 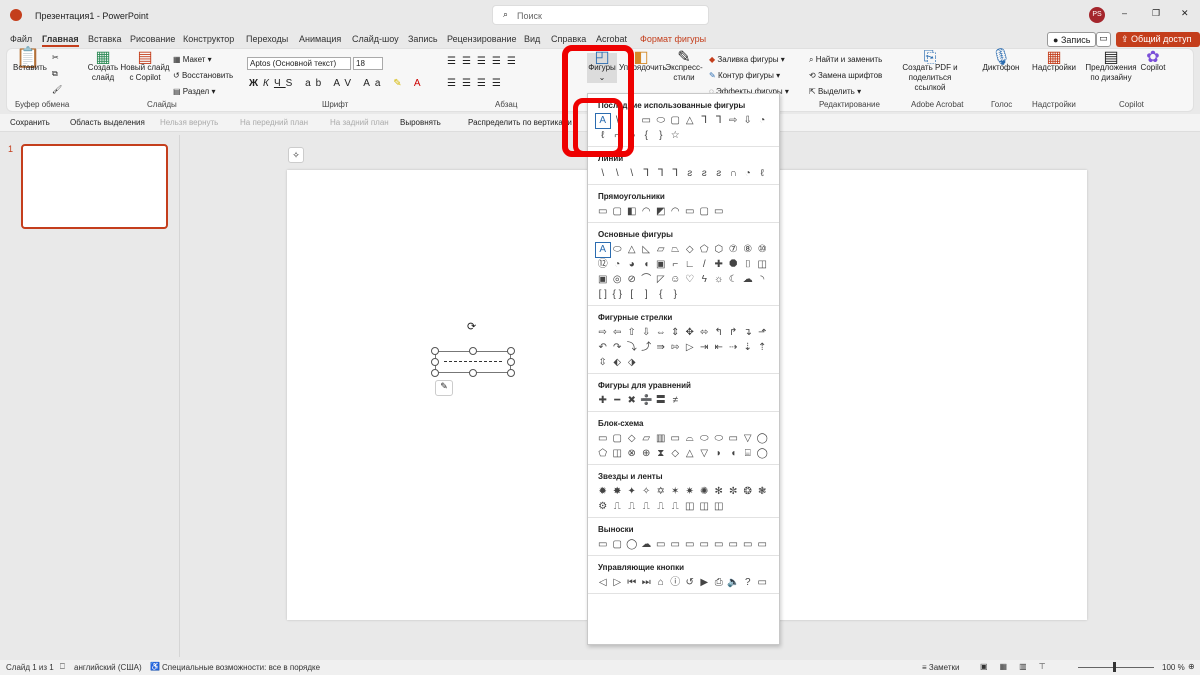 I want to click on shape-icon: ⤴, so click(x=647, y=348).